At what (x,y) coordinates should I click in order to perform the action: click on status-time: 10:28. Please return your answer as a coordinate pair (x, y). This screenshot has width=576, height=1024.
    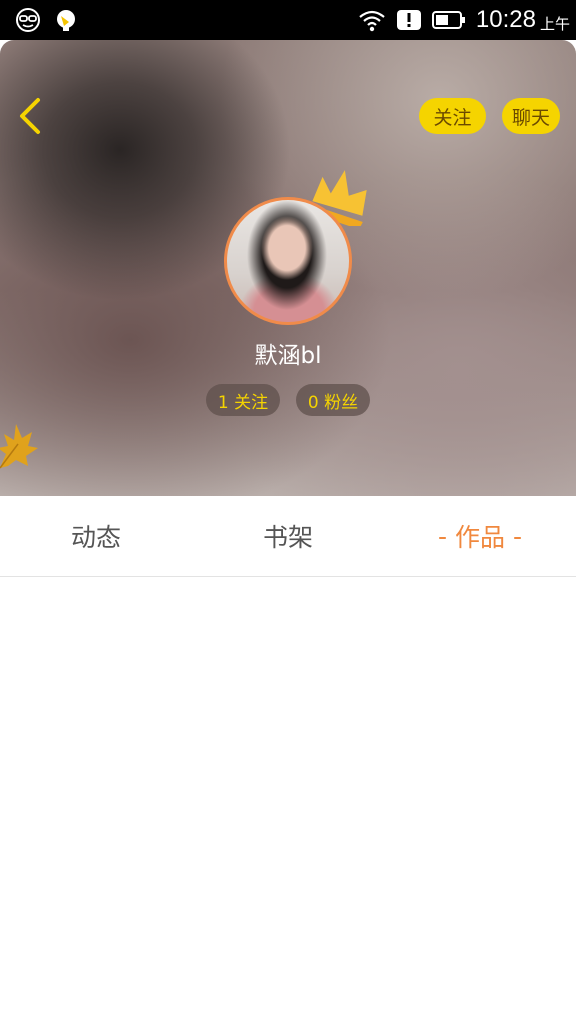
    Looking at the image, I should click on (505, 19).